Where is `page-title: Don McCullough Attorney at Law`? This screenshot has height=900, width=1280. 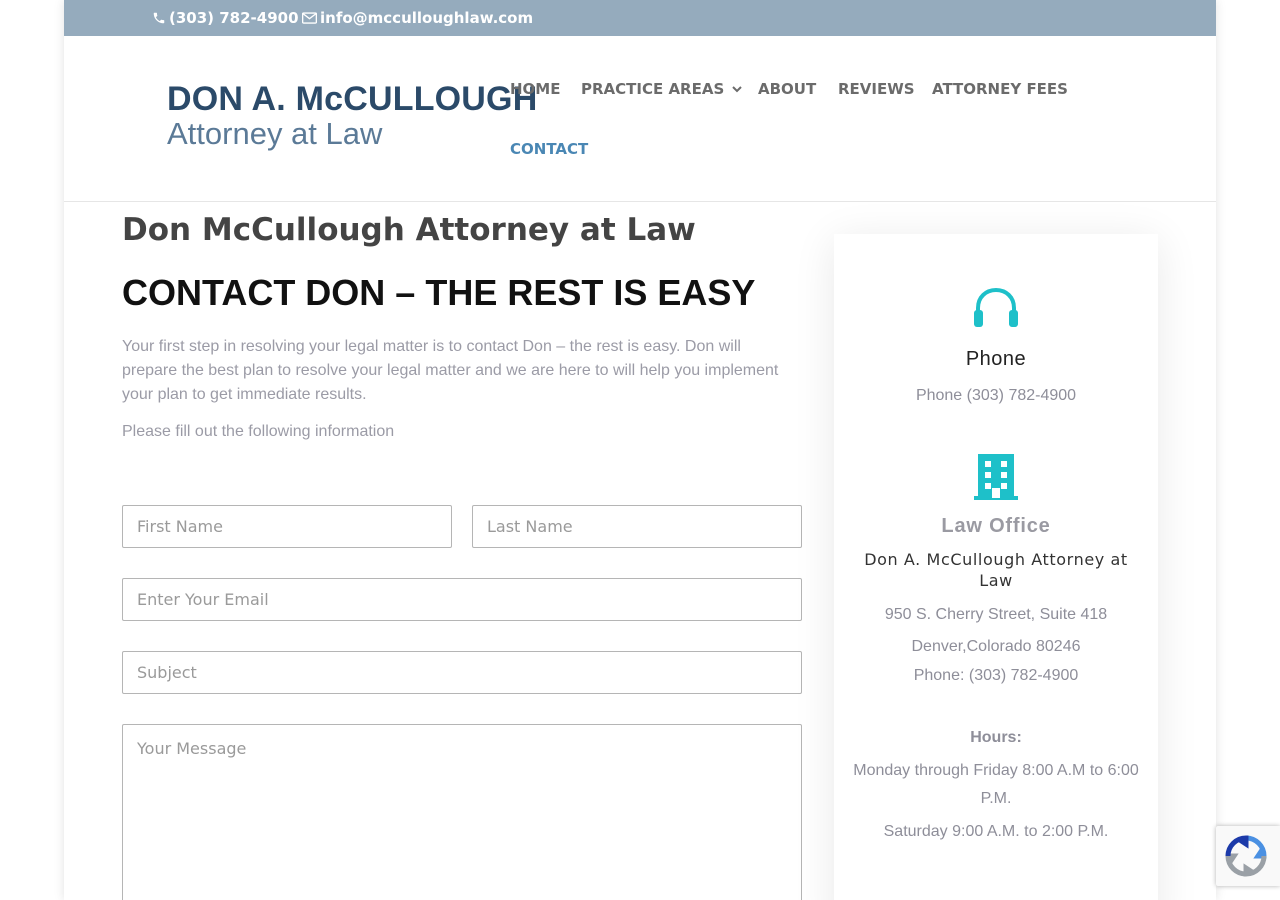
page-title: Don McCullough Attorney at Law is located at coordinates (409, 230).